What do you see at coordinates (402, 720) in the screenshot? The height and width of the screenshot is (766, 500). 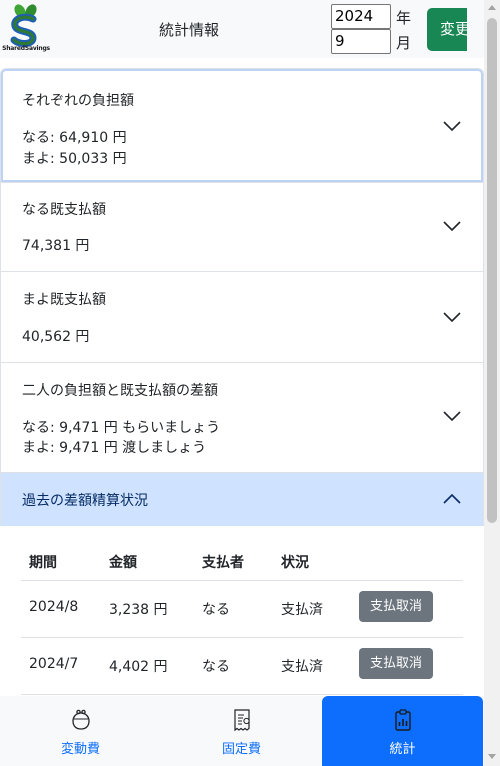 I see `clipboard-chart-icon` at bounding box center [402, 720].